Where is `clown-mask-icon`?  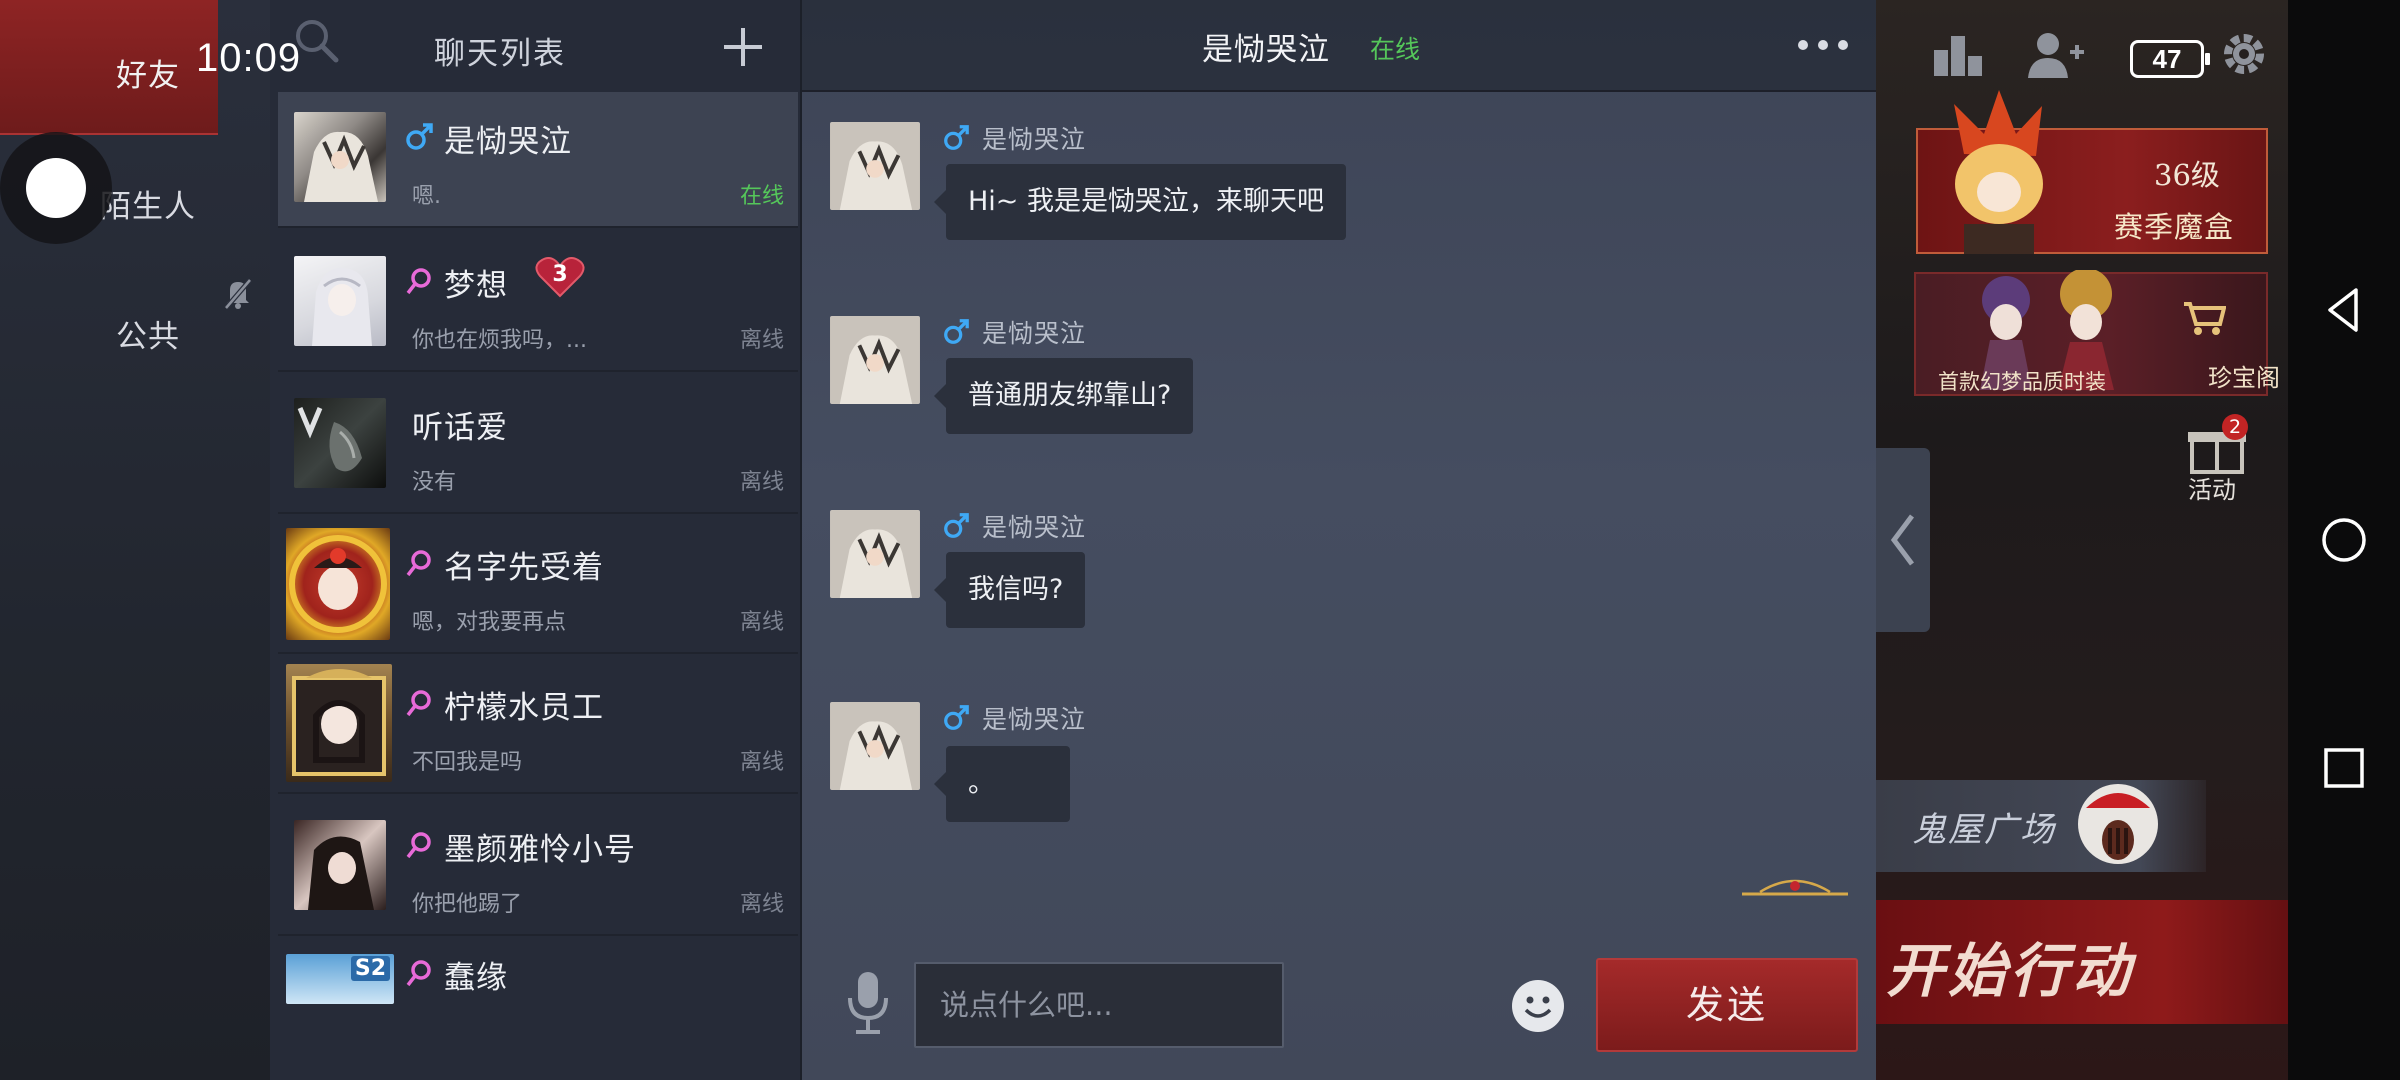 clown-mask-icon is located at coordinates (2118, 824).